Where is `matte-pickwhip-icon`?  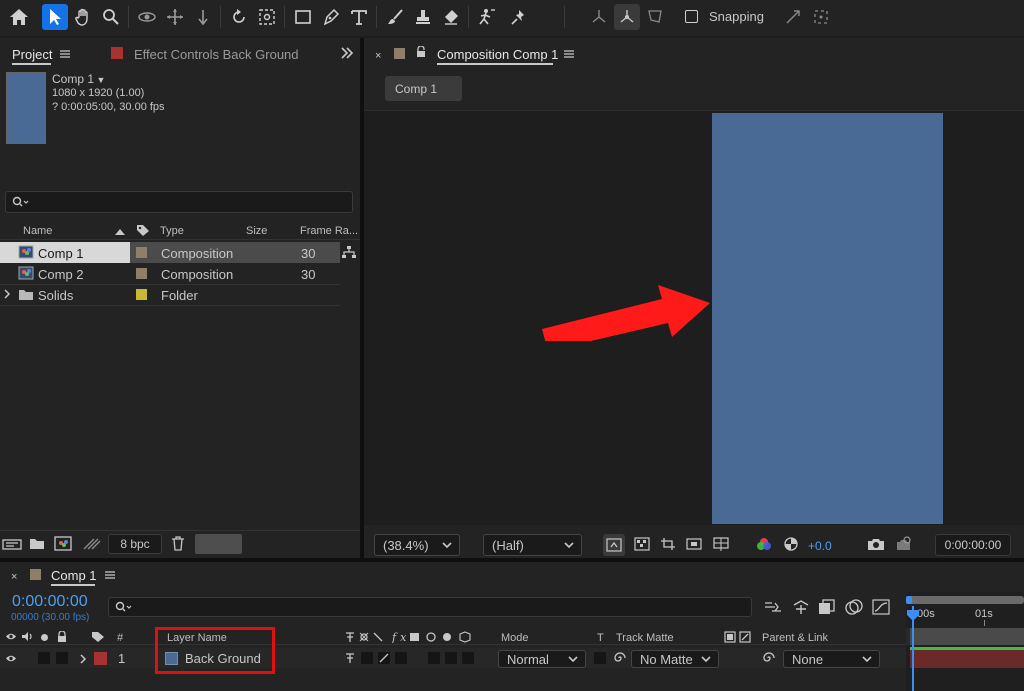 matte-pickwhip-icon is located at coordinates (620, 658).